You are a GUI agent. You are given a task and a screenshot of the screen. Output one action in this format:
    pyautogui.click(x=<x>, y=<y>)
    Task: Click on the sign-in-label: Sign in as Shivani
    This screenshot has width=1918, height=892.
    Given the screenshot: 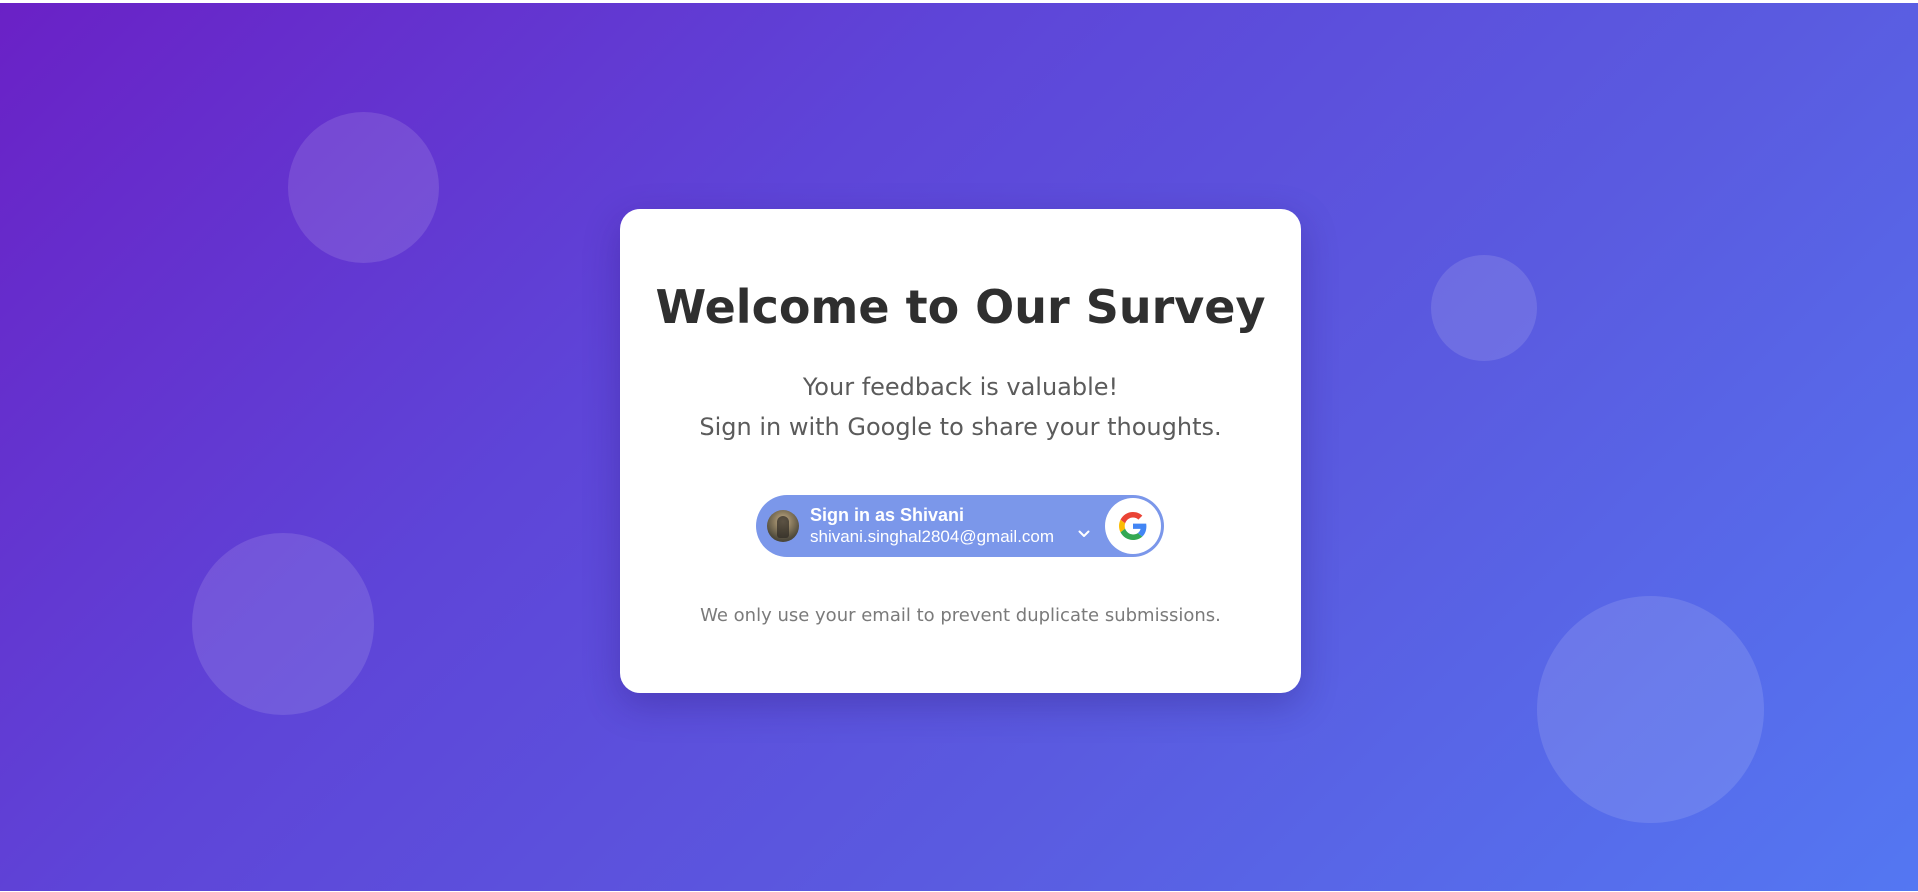 What is the action you would take?
    pyautogui.click(x=887, y=515)
    